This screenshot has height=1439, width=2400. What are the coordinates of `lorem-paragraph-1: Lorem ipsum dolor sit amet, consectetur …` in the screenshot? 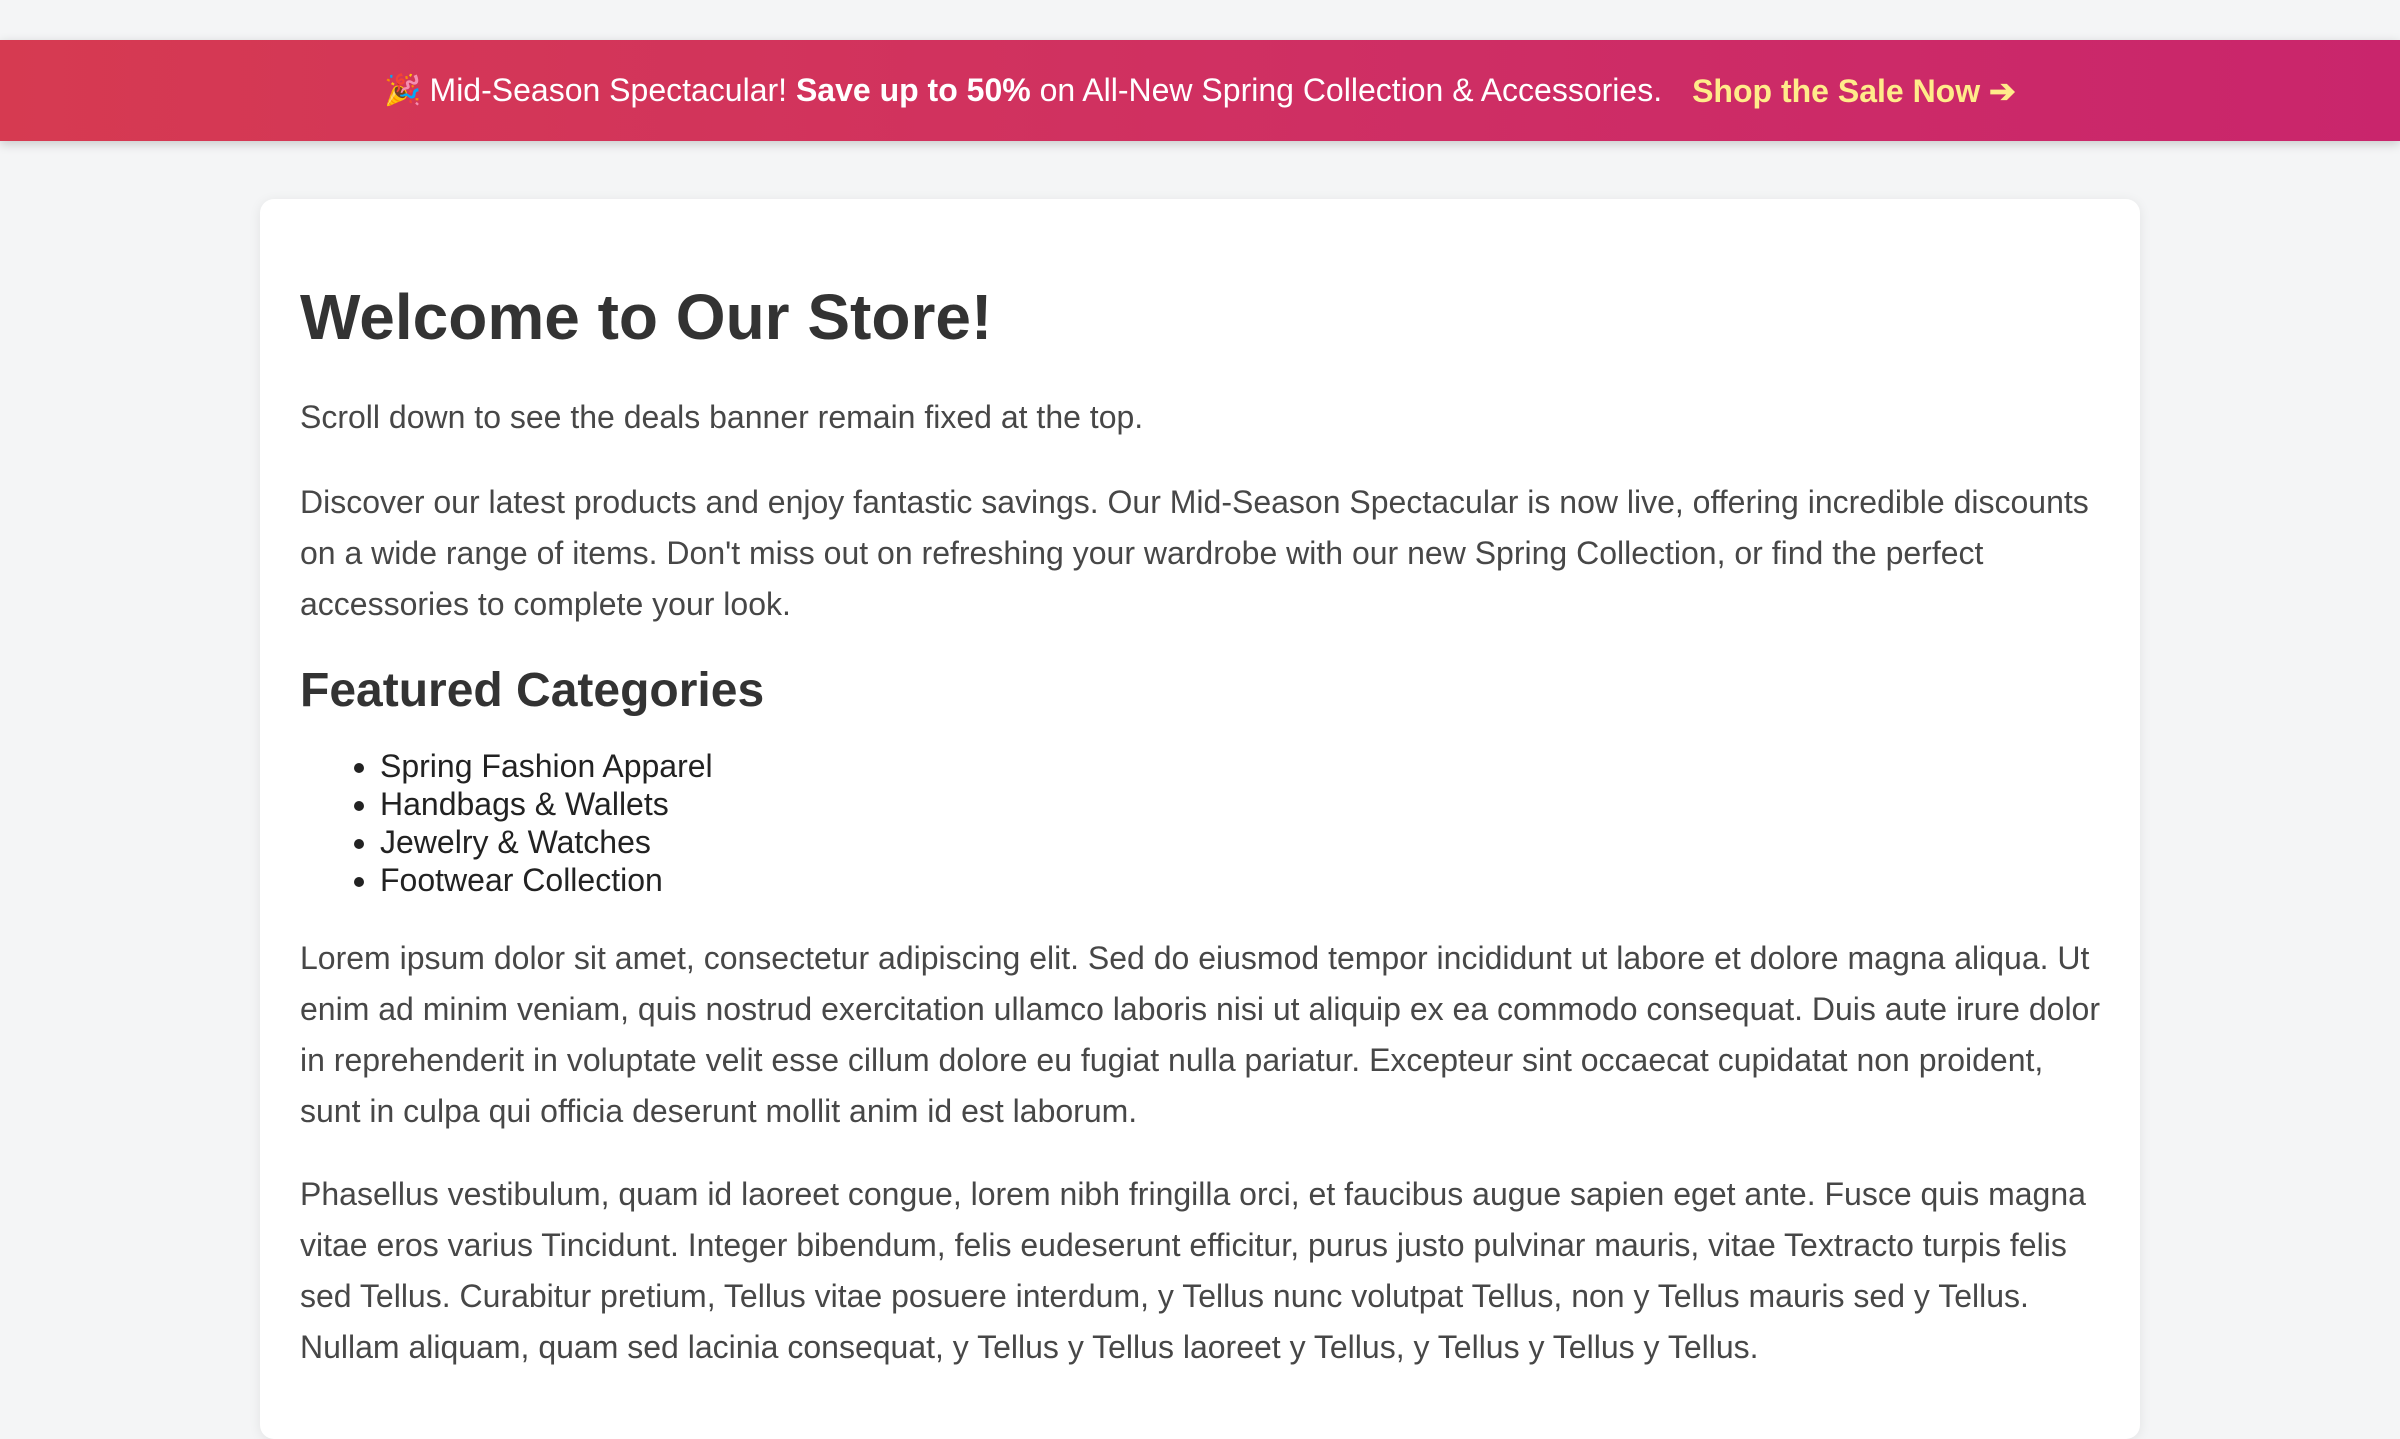 It's located at (1200, 1035).